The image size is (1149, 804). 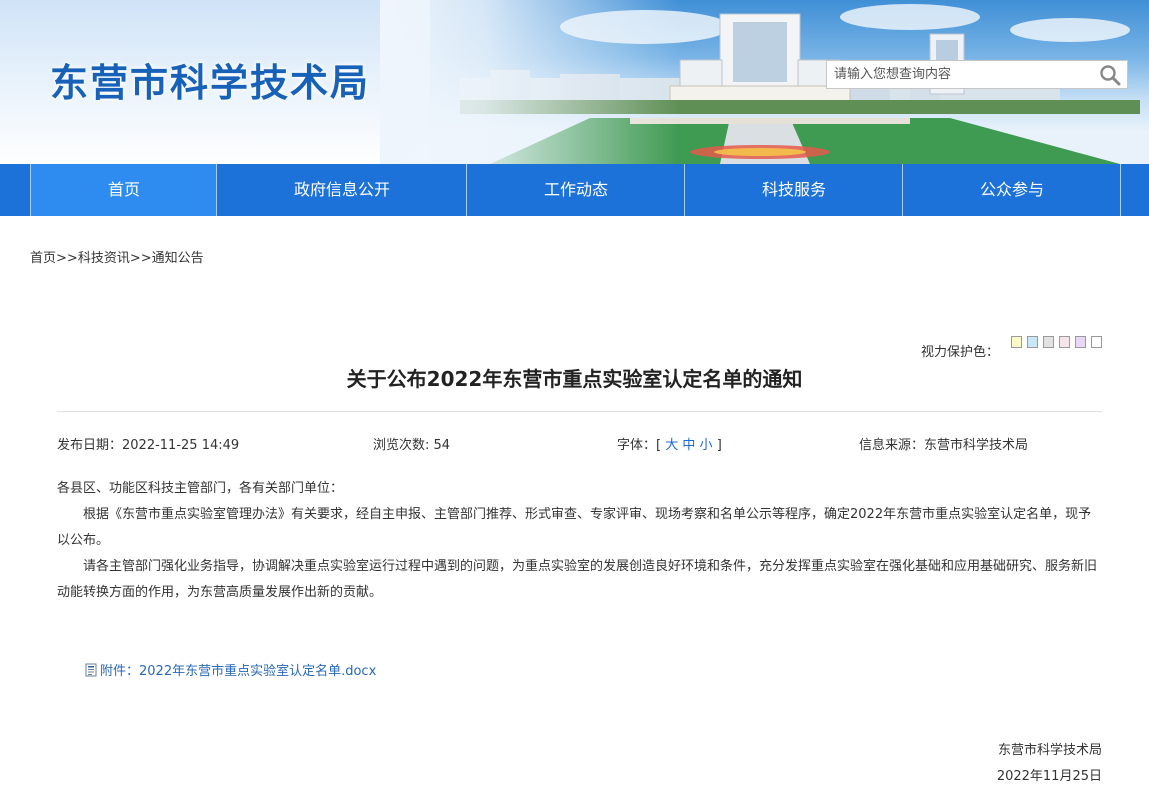 I want to click on nav-divider, so click(x=1120, y=190).